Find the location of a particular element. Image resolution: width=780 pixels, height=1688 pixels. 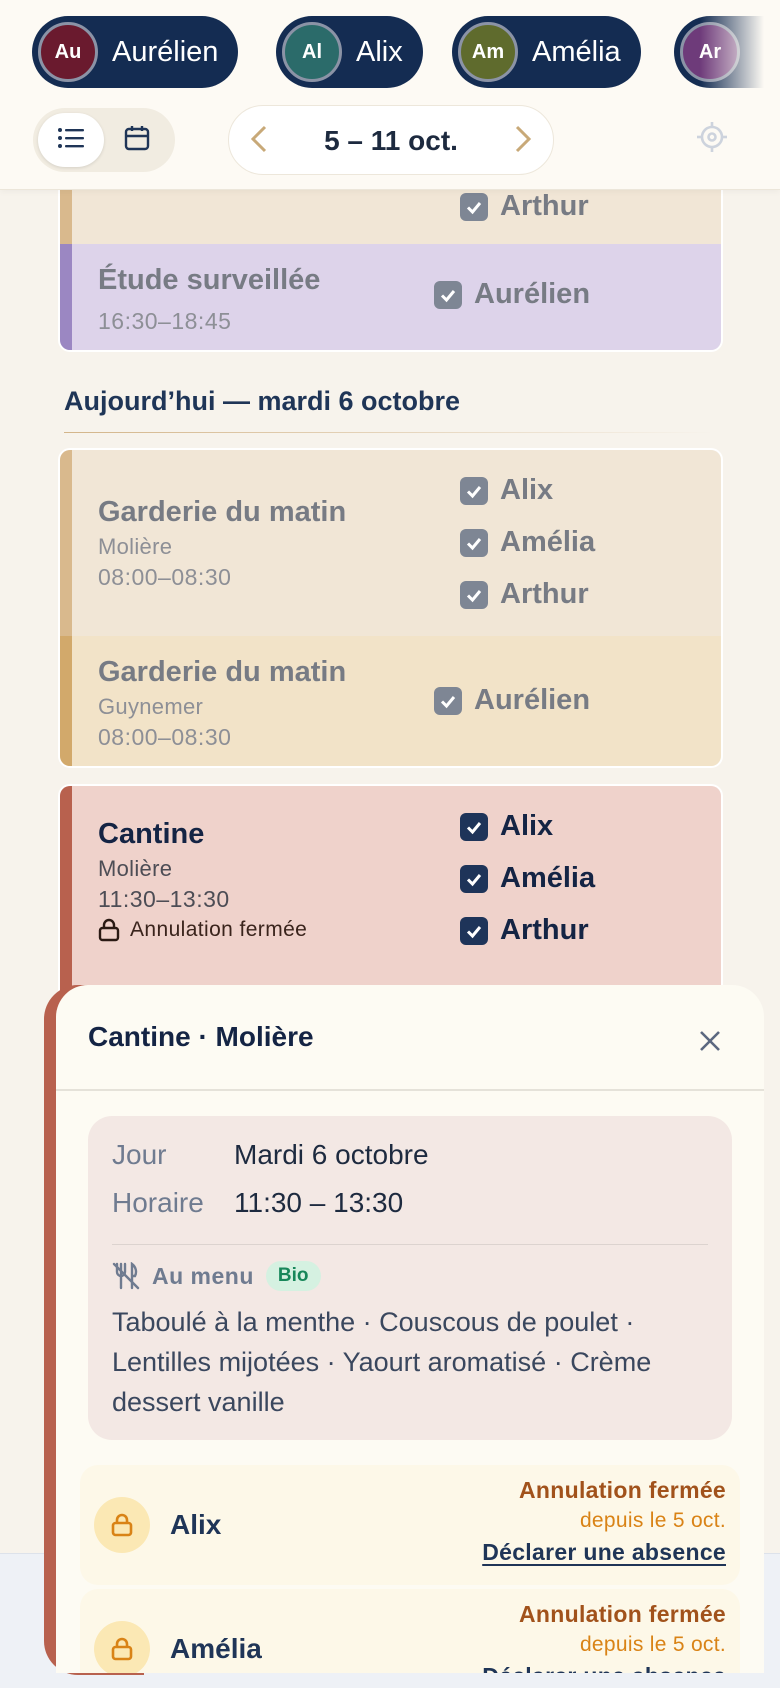

prev-week-button is located at coordinates (259, 141).